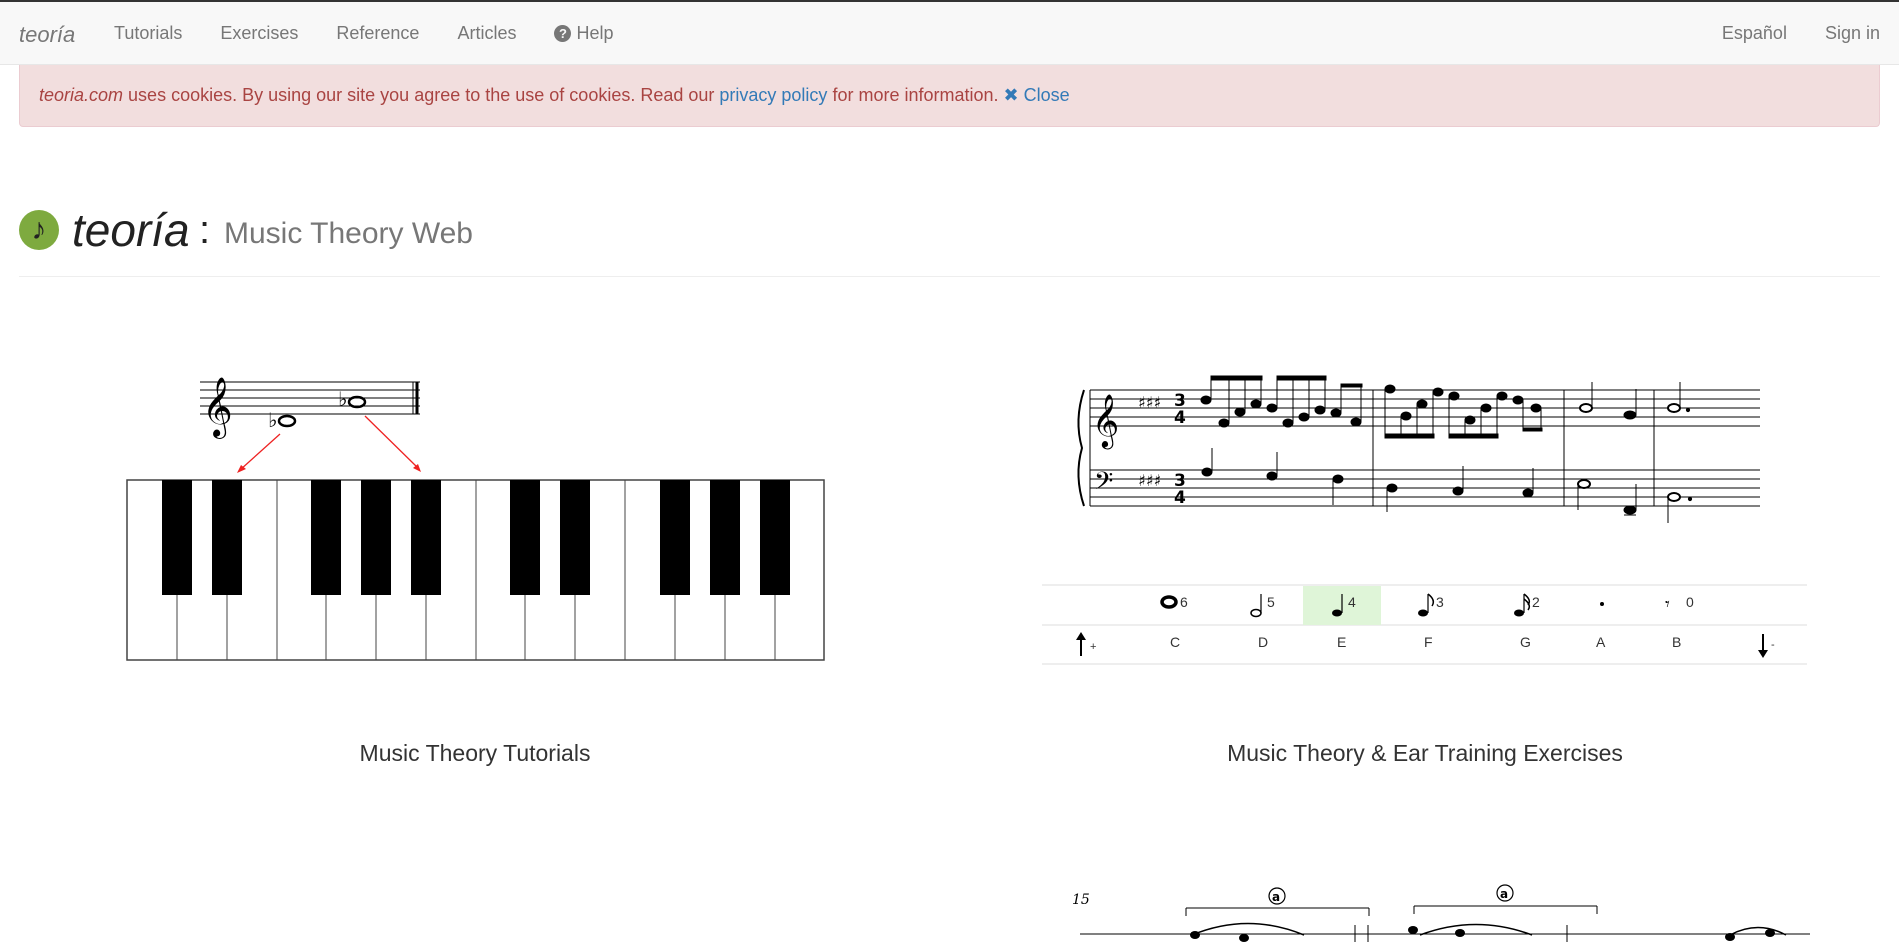 Image resolution: width=1899 pixels, height=947 pixels. I want to click on note-input-palette: 6 5 4 3 2 𝄾 0 + C D E F G A B -, so click(1424, 624).